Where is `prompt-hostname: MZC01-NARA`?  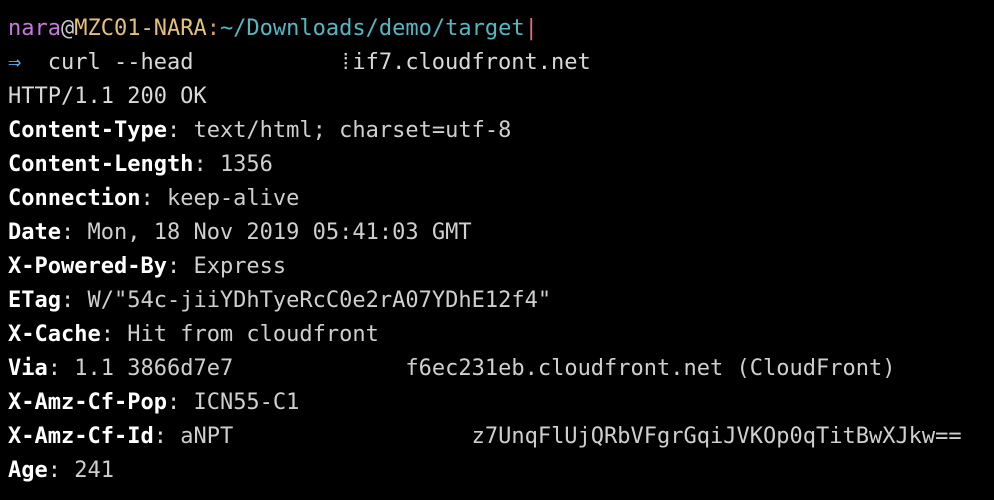
prompt-hostname: MZC01-NARA is located at coordinates (140, 28).